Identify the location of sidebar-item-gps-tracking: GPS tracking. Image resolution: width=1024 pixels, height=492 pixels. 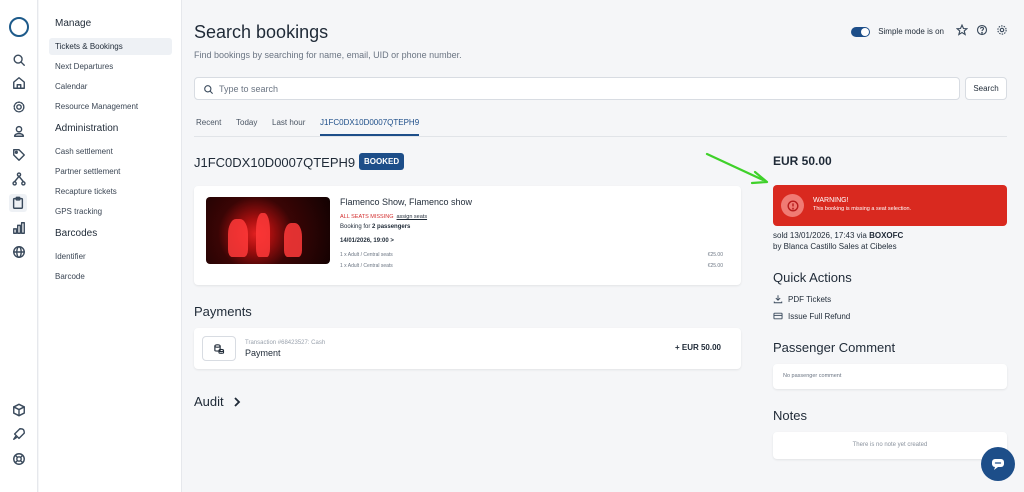
(110, 211).